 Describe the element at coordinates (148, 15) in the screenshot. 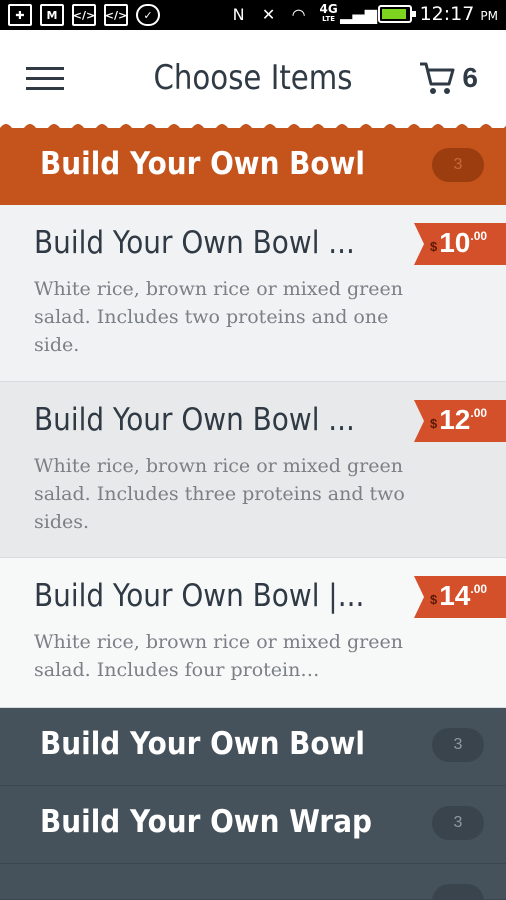

I see `check-icon: ✓` at that location.